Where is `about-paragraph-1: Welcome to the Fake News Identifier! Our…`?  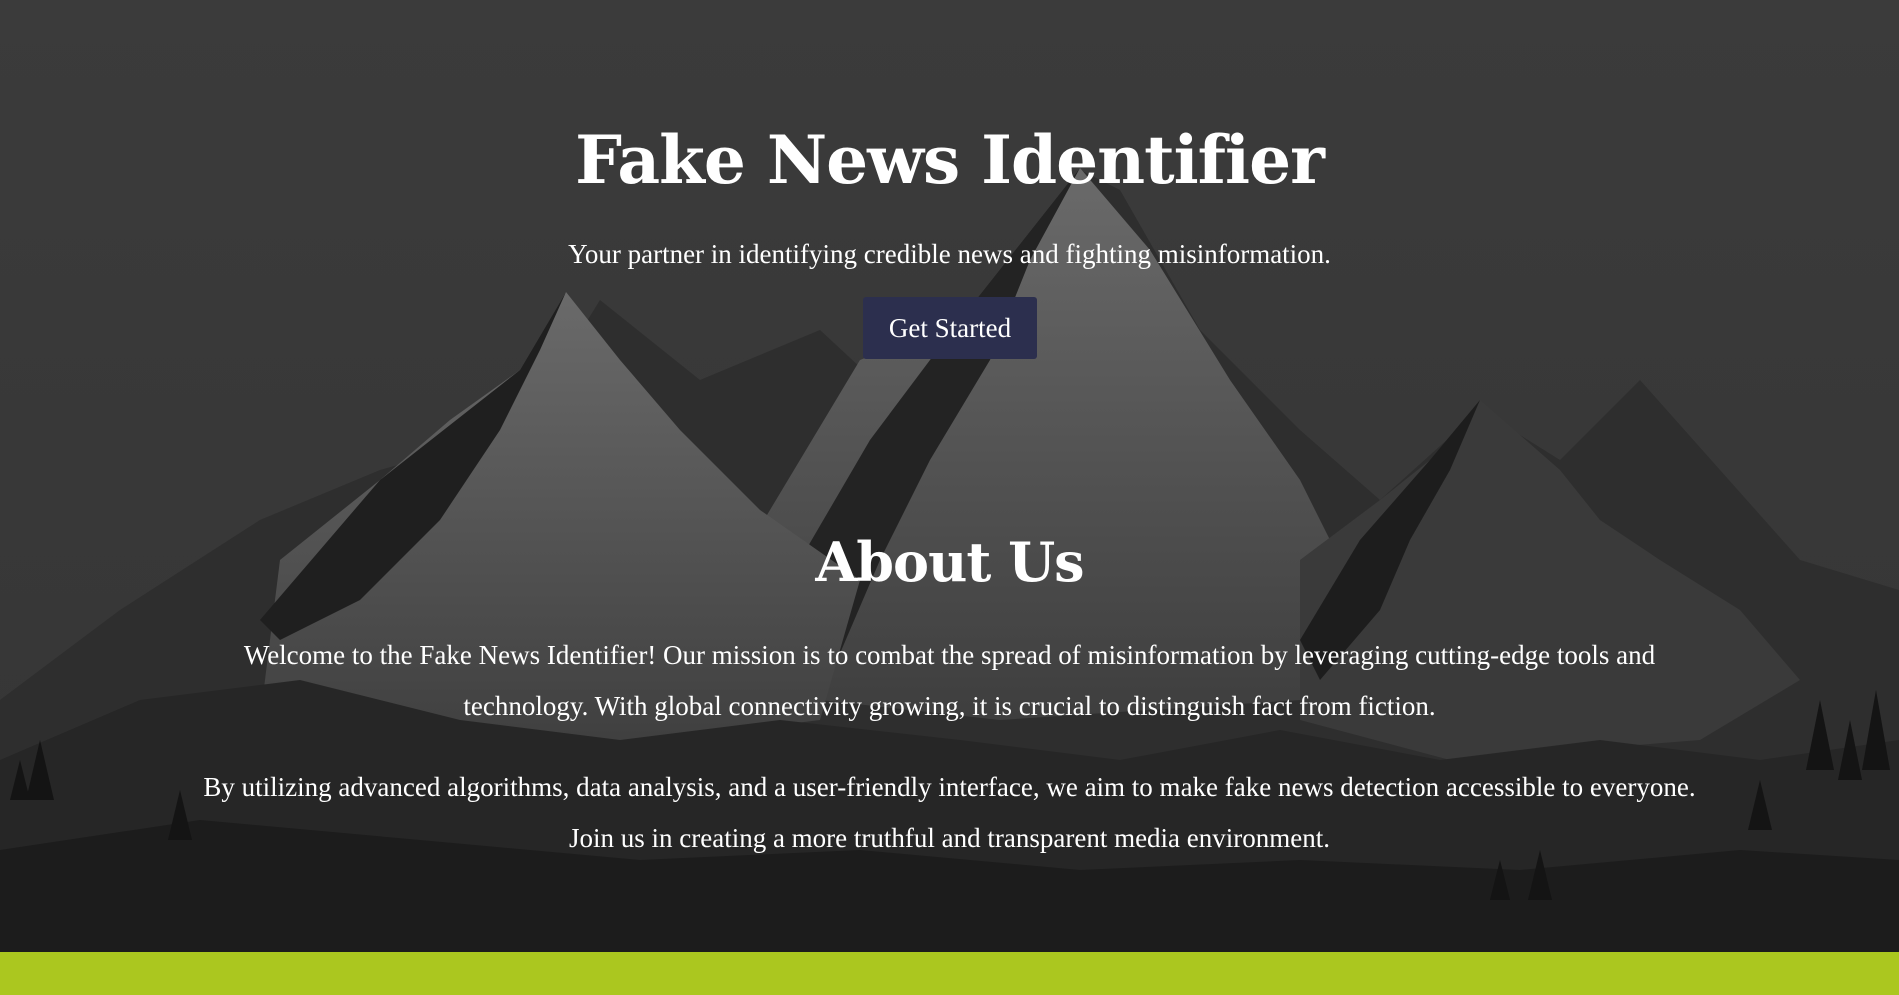 about-paragraph-1: Welcome to the Fake News Identifier! Our… is located at coordinates (949, 680).